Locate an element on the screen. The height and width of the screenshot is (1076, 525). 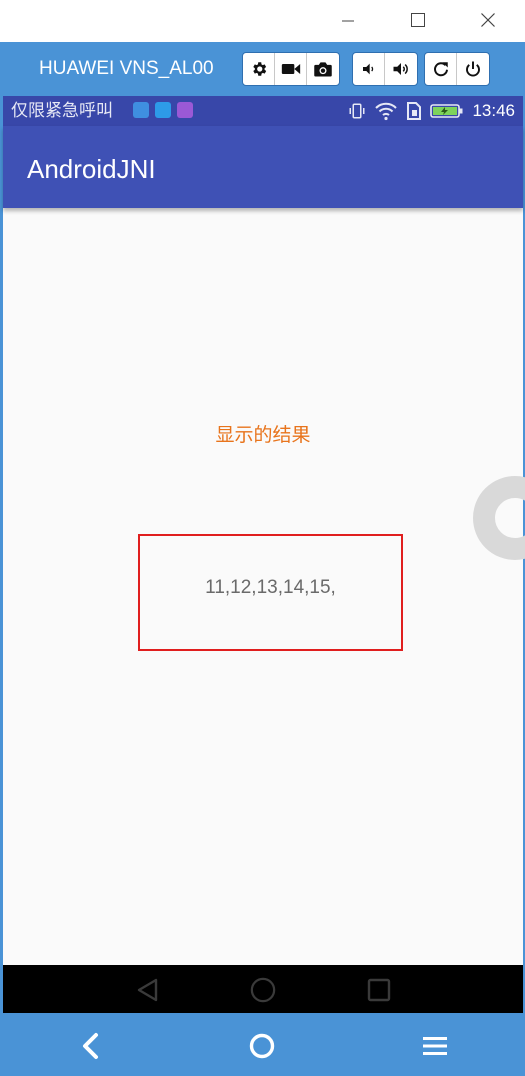
sim-icon is located at coordinates (414, 111).